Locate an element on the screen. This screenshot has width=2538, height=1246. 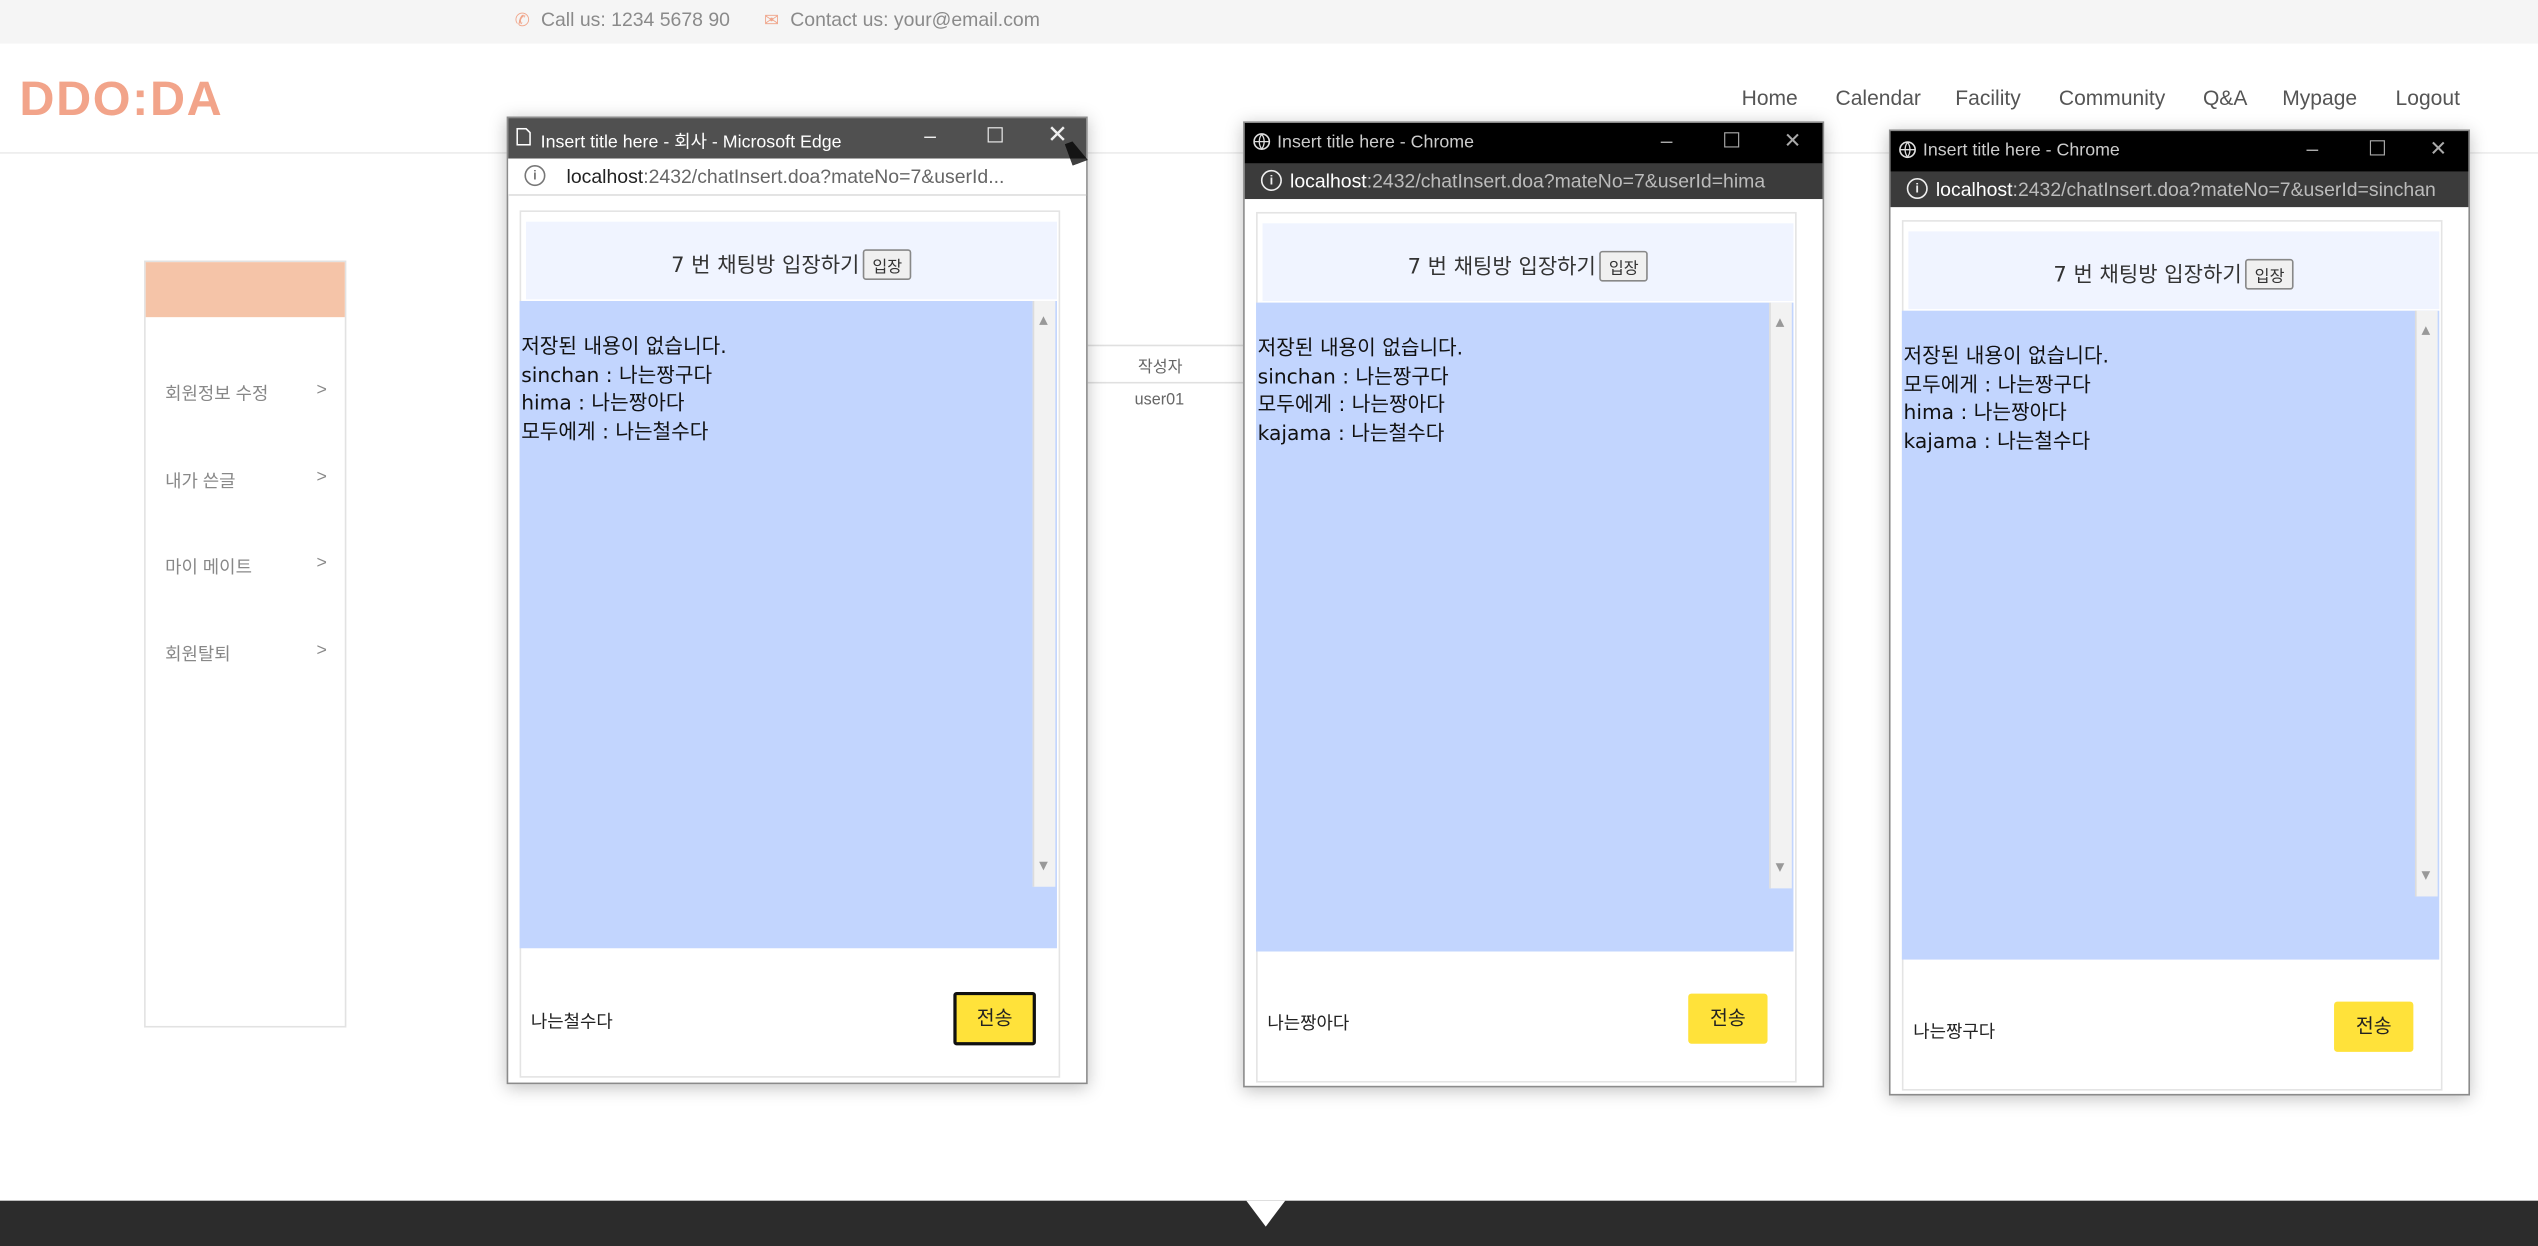
sidebar-item-edit-profile: 회원정보 수정 > is located at coordinates (246, 393).